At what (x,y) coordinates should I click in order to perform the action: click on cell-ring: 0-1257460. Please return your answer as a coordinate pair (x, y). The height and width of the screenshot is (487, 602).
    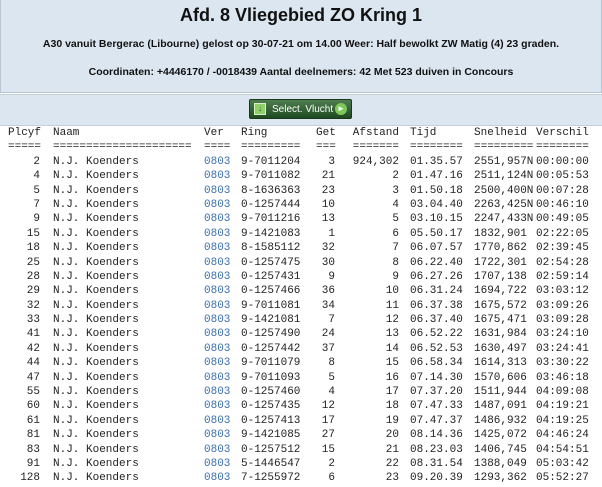
    Looking at the image, I should click on (271, 392).